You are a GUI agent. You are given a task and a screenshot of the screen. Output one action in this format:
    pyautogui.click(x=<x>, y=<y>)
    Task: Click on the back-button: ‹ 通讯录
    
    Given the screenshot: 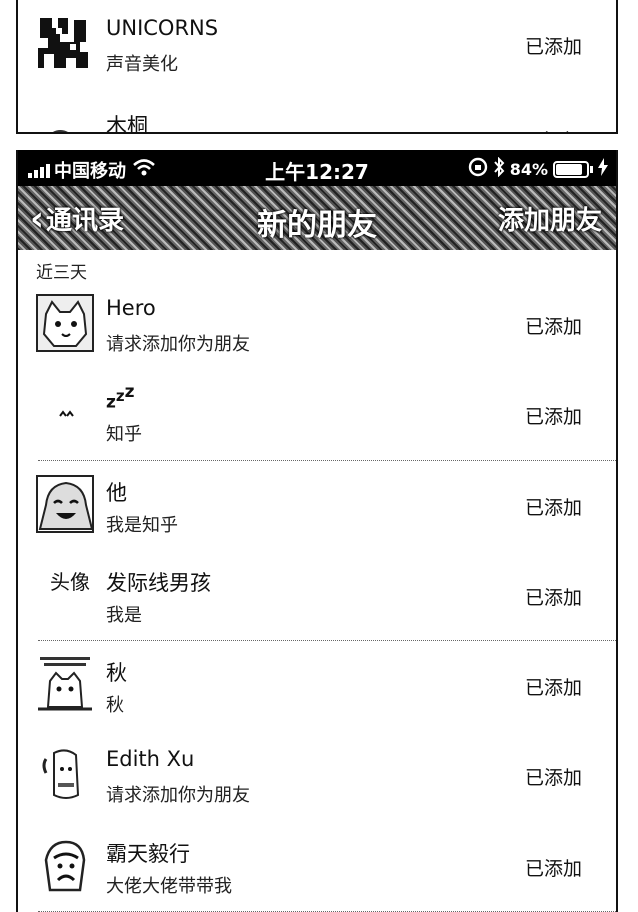 What is the action you would take?
    pyautogui.click(x=77, y=218)
    